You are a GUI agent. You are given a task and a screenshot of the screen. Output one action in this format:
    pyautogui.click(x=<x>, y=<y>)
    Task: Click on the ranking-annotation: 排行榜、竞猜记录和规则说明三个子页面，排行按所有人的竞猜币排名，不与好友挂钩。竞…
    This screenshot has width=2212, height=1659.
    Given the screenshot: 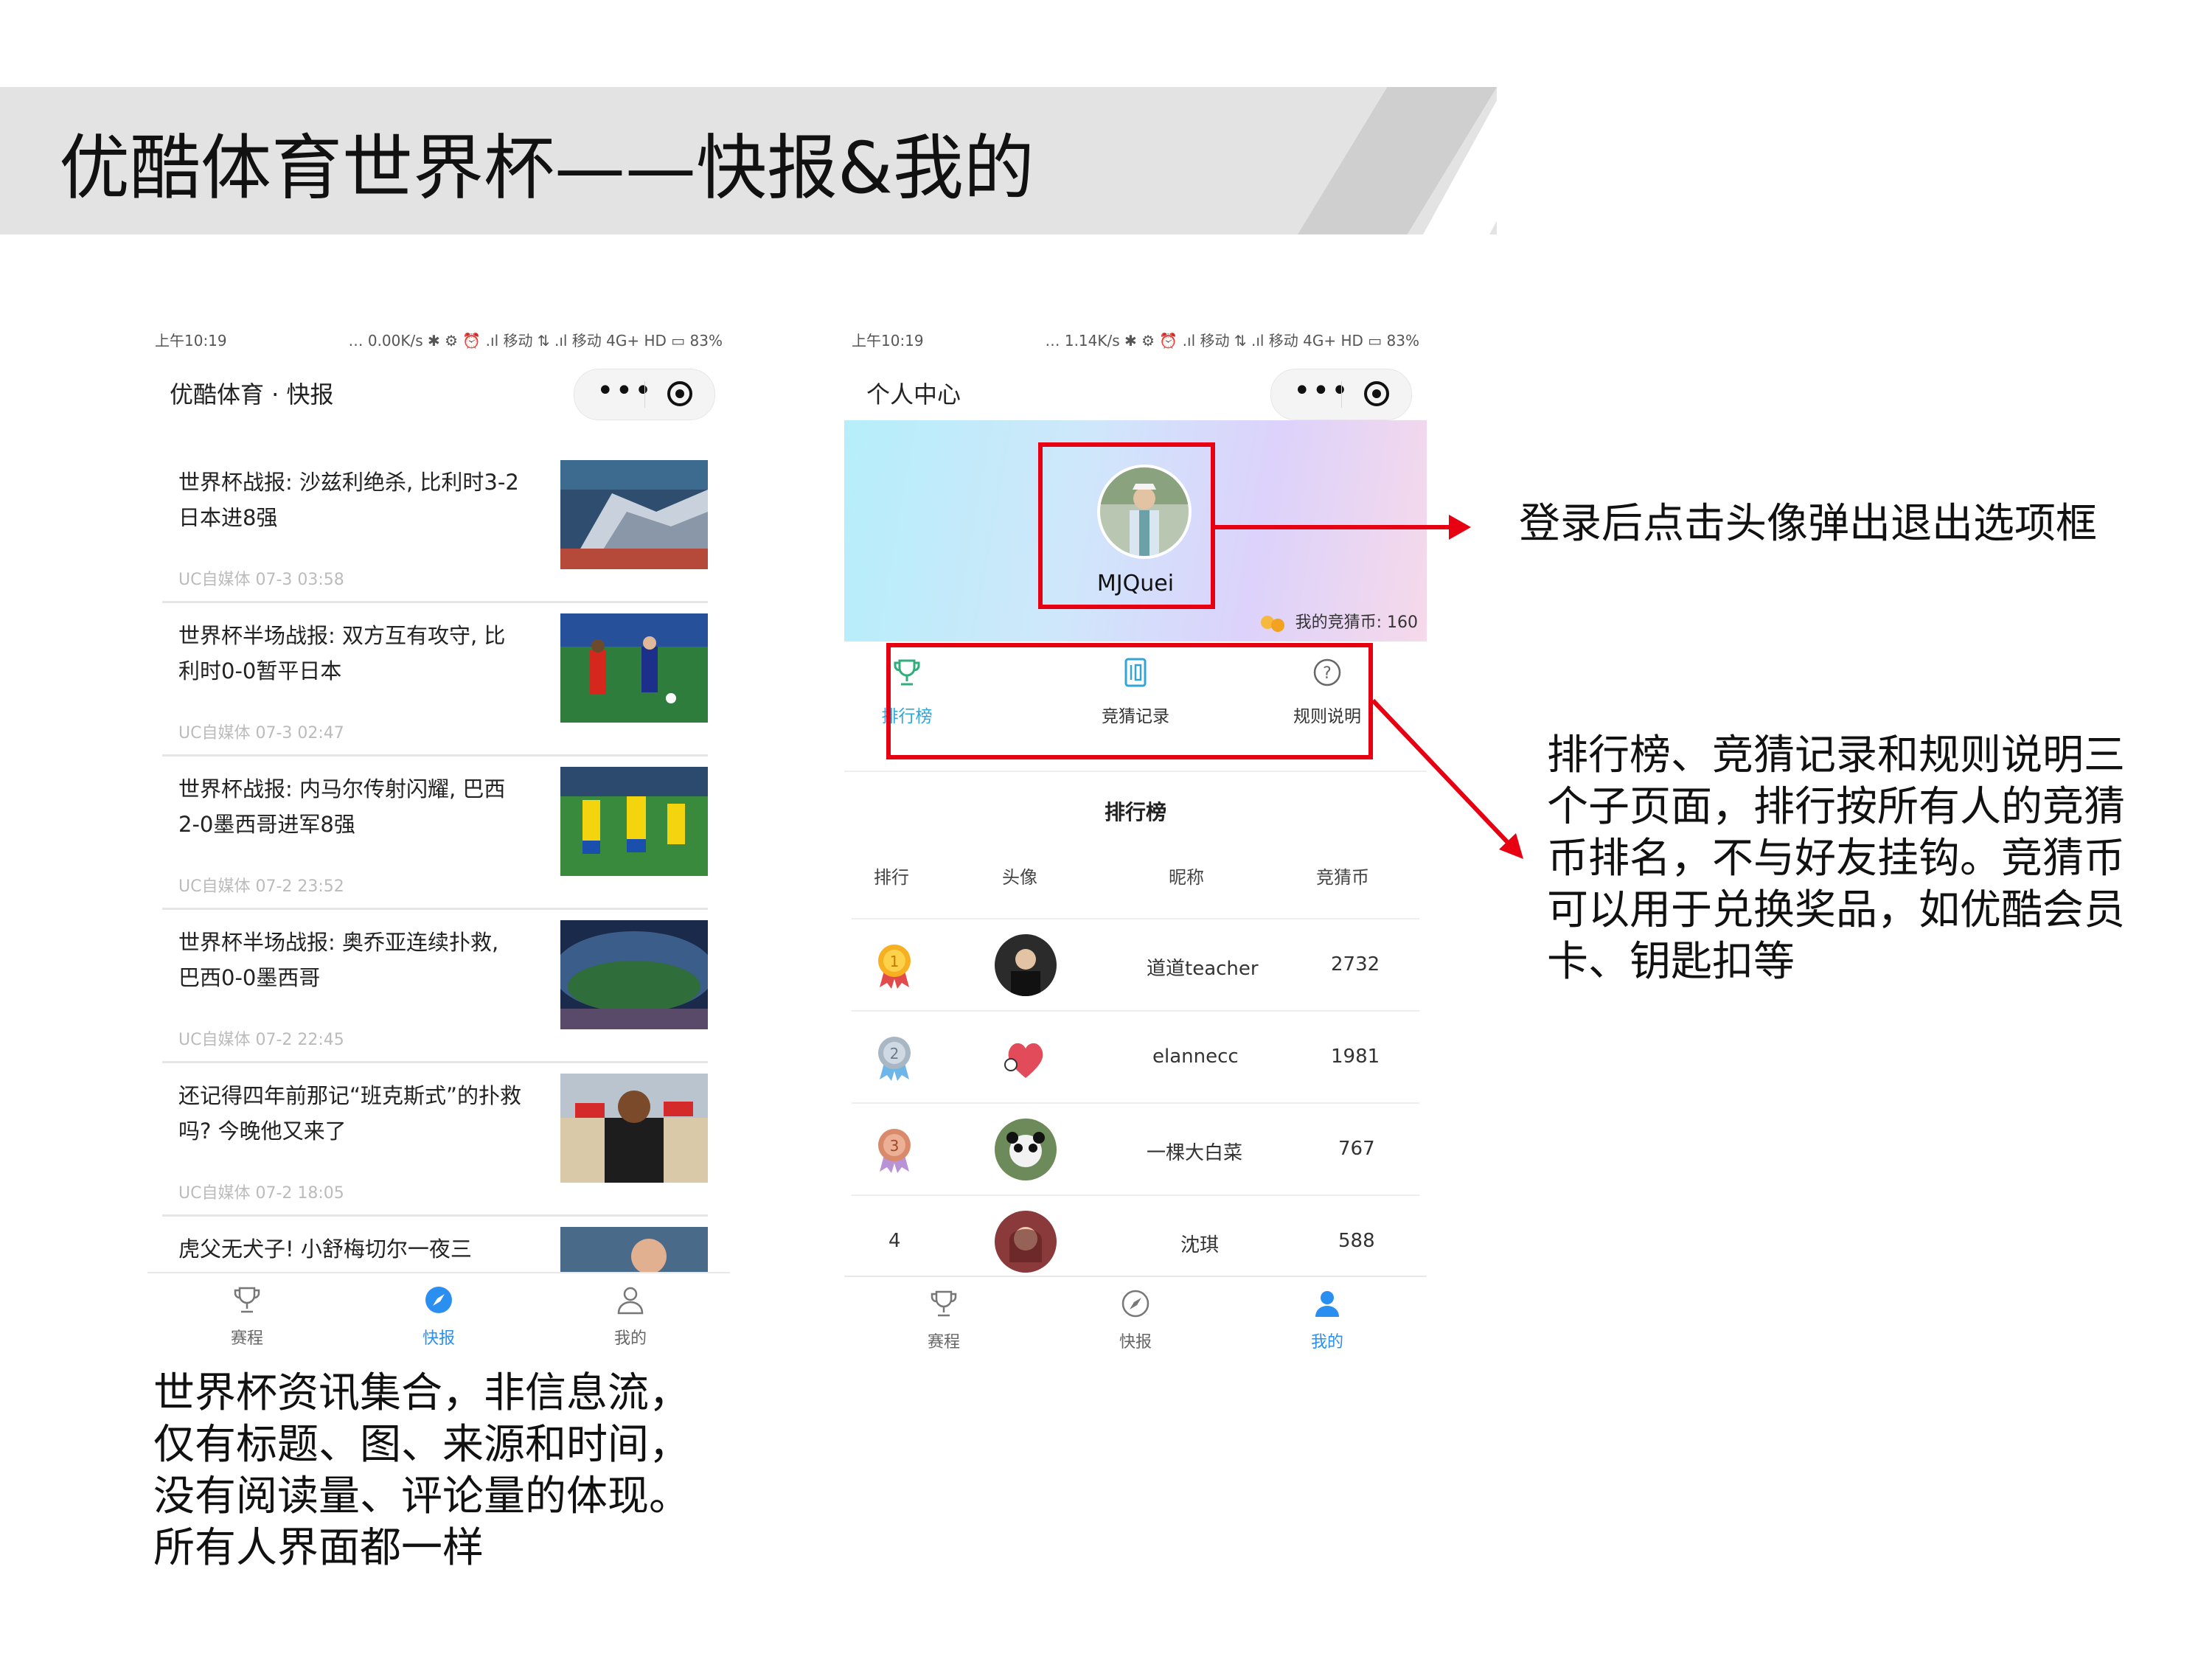 What is the action you would take?
    pyautogui.click(x=1836, y=858)
    